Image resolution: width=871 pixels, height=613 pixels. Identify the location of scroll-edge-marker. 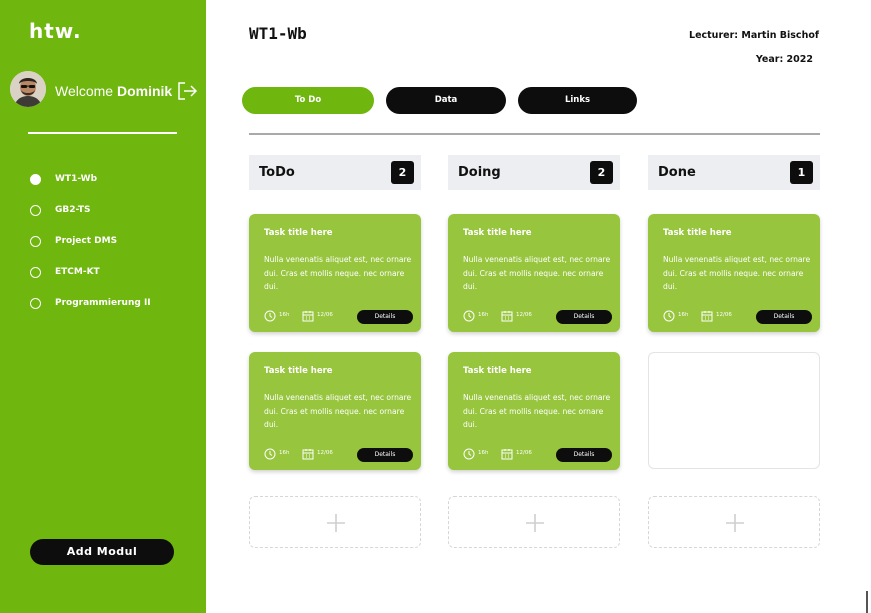
(867, 602).